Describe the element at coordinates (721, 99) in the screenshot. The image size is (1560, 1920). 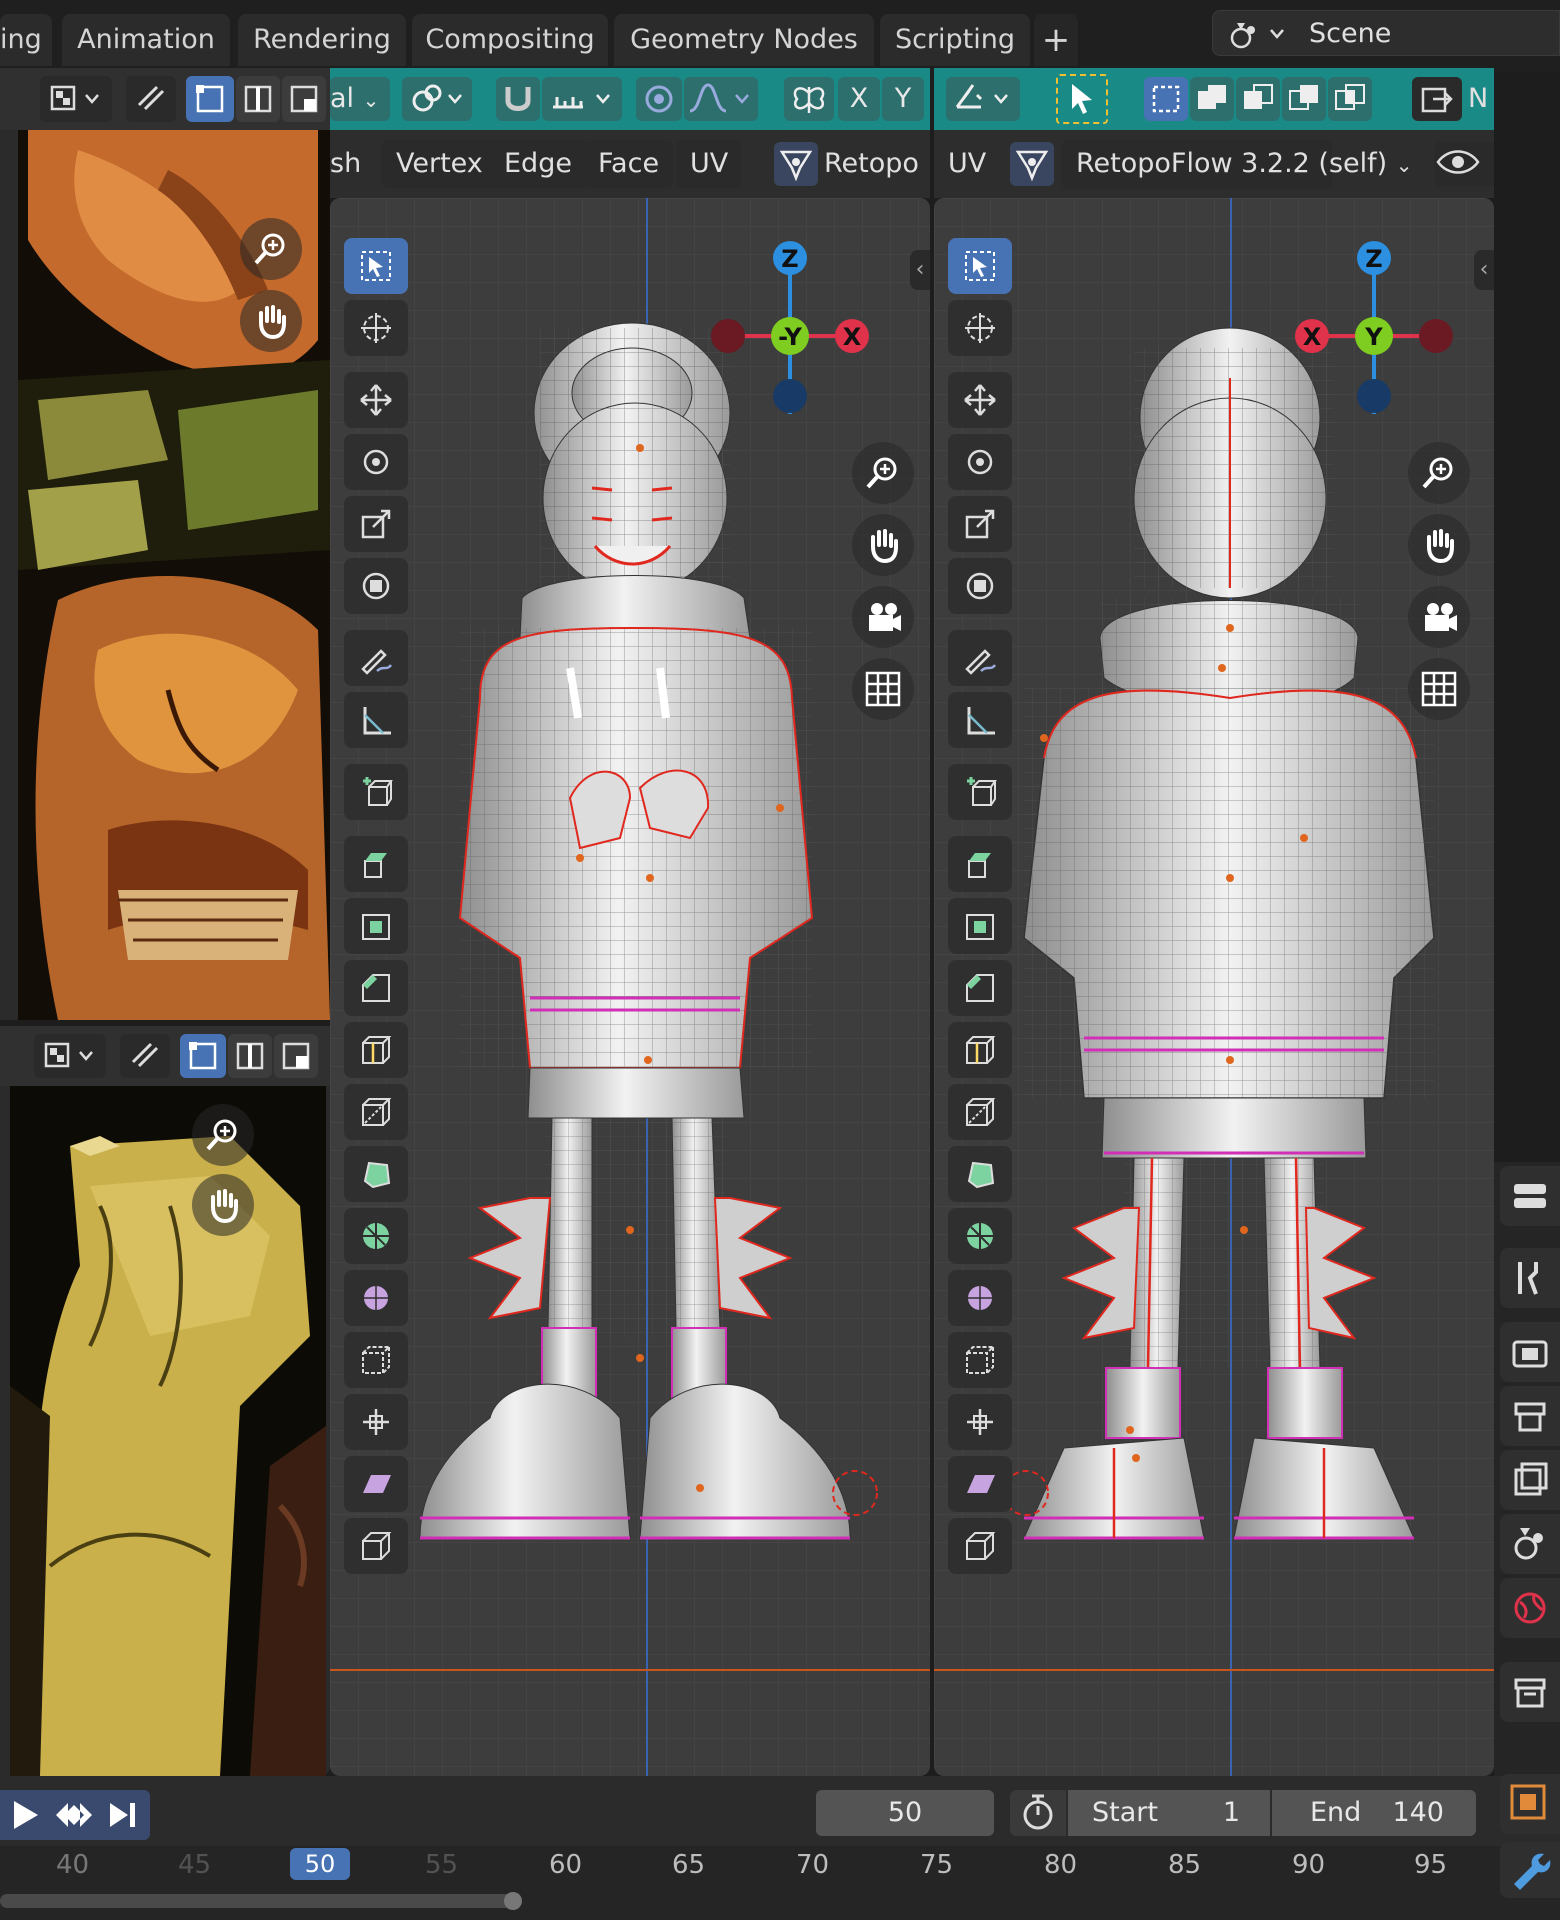
I see `falloff-dropdown` at that location.